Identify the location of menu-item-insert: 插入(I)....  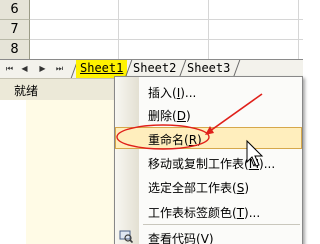
(208, 91).